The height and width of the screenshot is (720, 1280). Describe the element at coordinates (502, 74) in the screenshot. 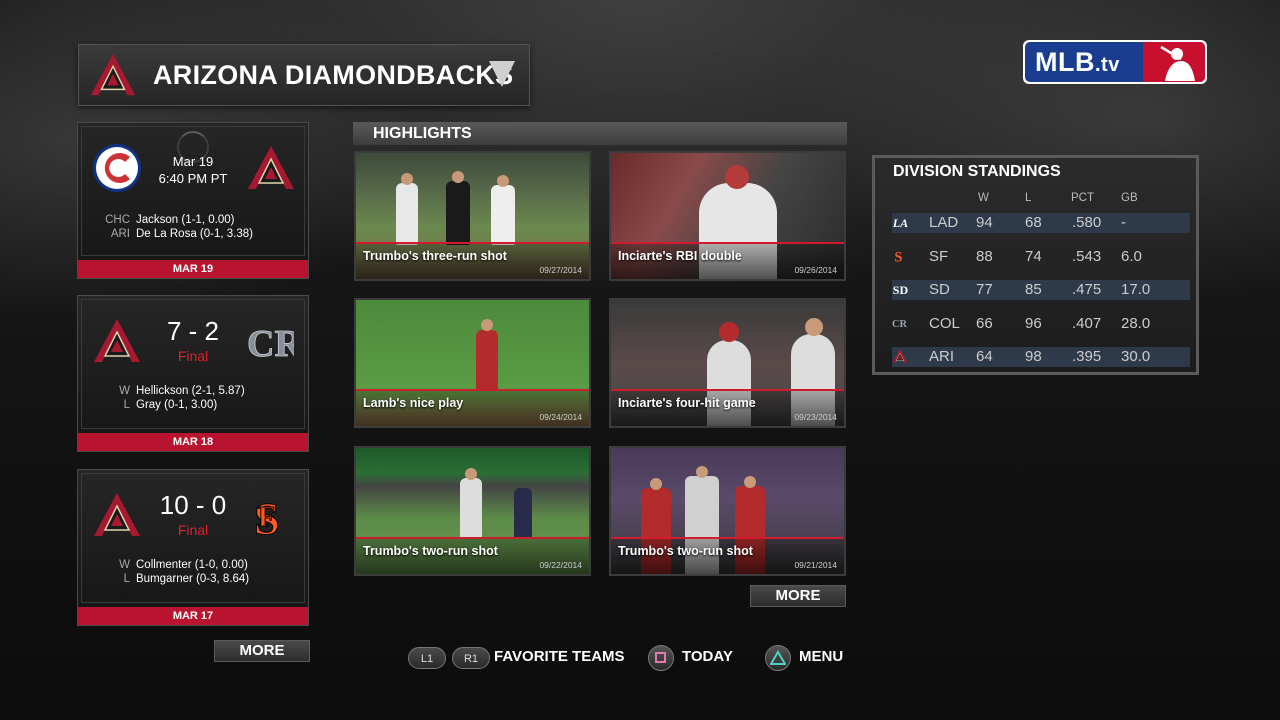

I see `chevron-down-icon` at that location.